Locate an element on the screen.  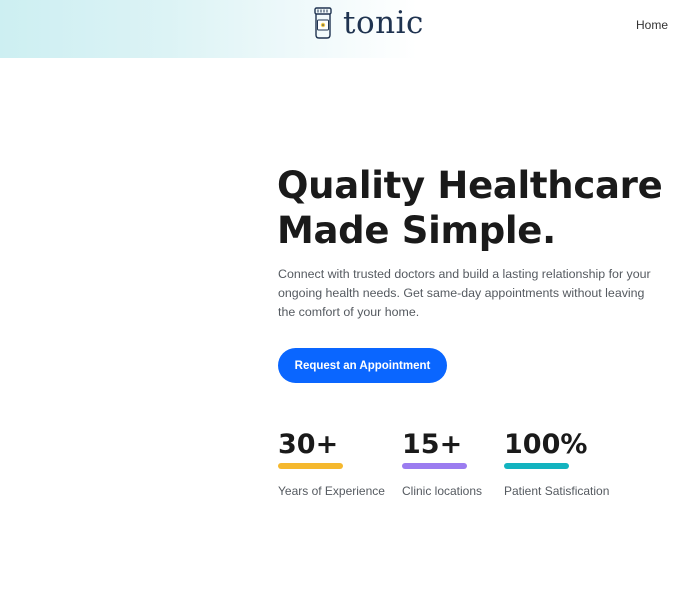
stat-label: Clinic locations is located at coordinates (442, 491).